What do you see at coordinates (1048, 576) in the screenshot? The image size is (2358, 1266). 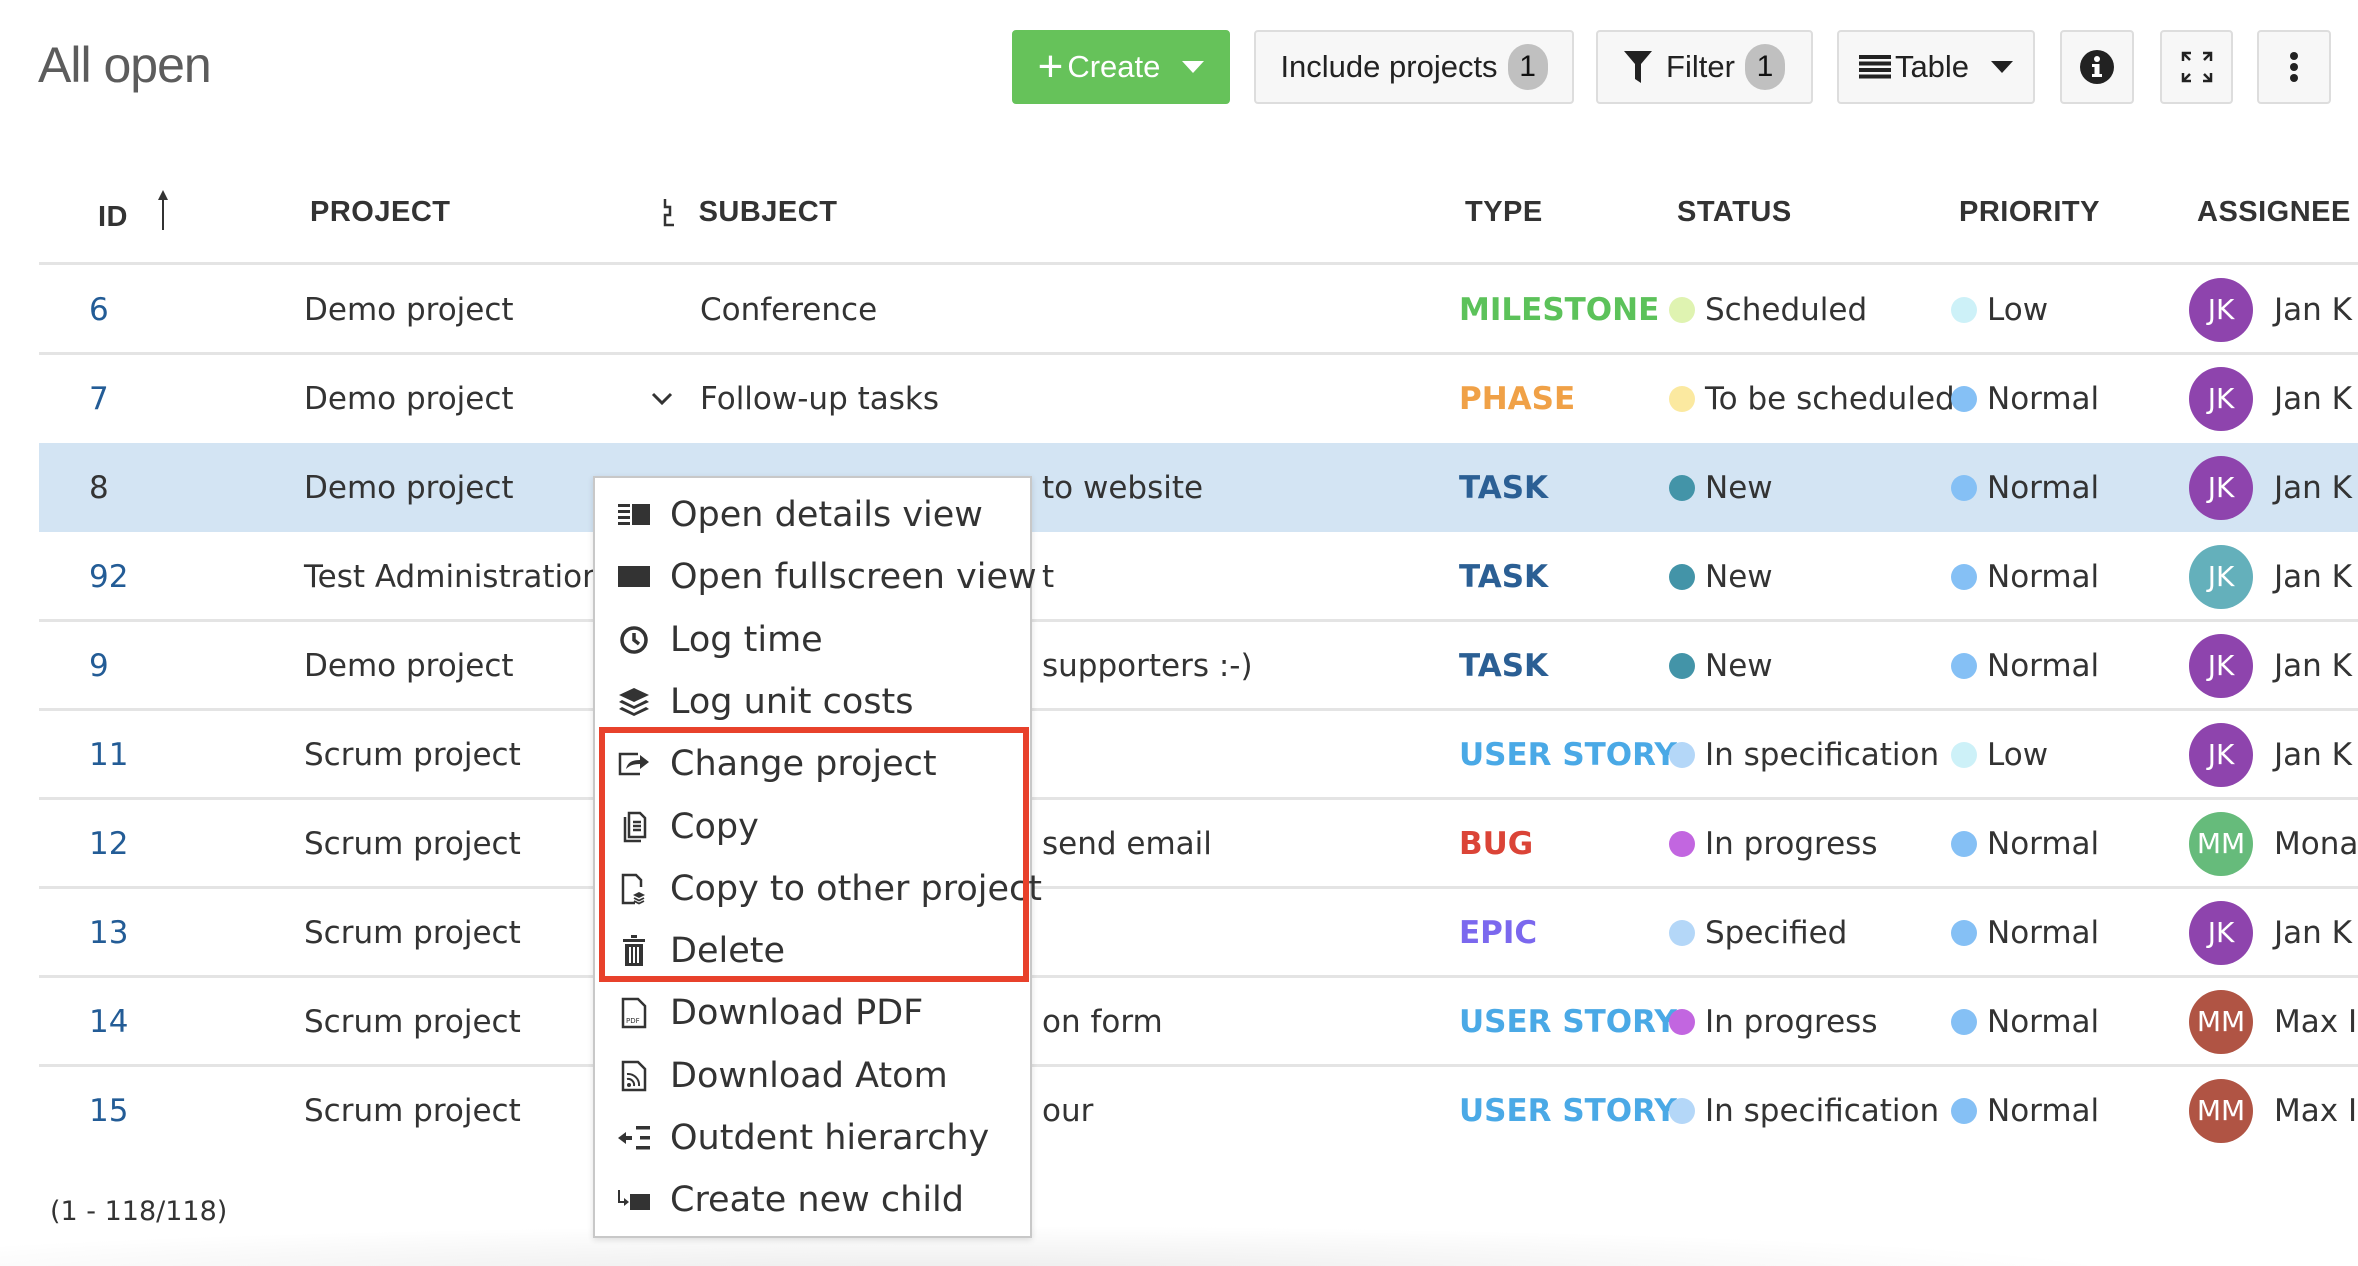 I see `subject-cell: t` at bounding box center [1048, 576].